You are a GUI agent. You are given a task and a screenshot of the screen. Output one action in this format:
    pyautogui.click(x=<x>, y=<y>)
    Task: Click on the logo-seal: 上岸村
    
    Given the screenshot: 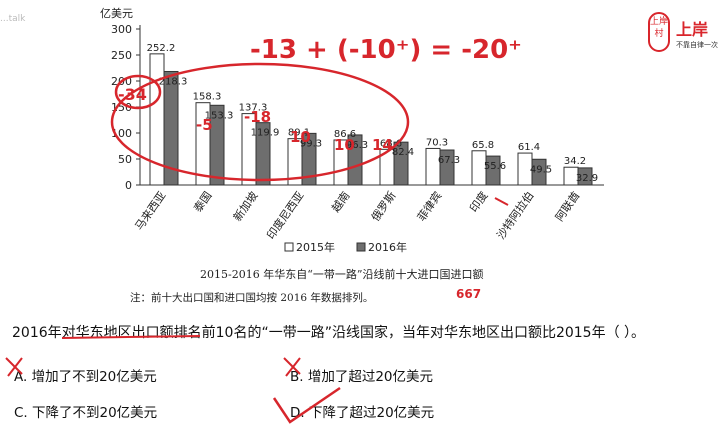 What is the action you would take?
    pyautogui.click(x=659, y=32)
    